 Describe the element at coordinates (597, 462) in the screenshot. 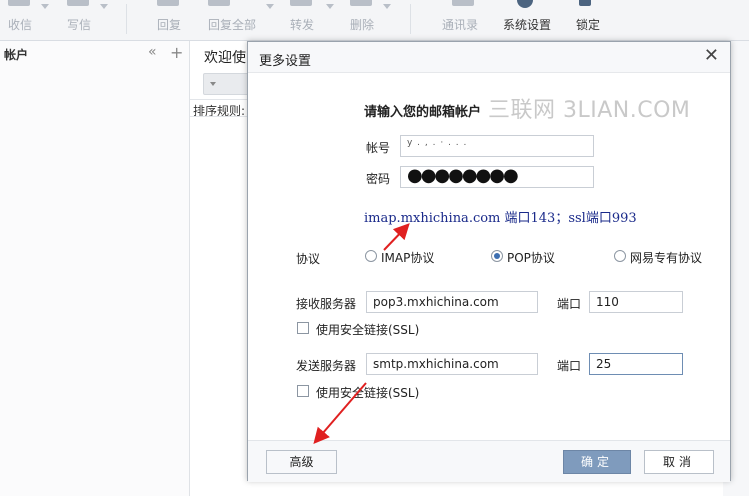

I see `ok-button: 确定` at that location.